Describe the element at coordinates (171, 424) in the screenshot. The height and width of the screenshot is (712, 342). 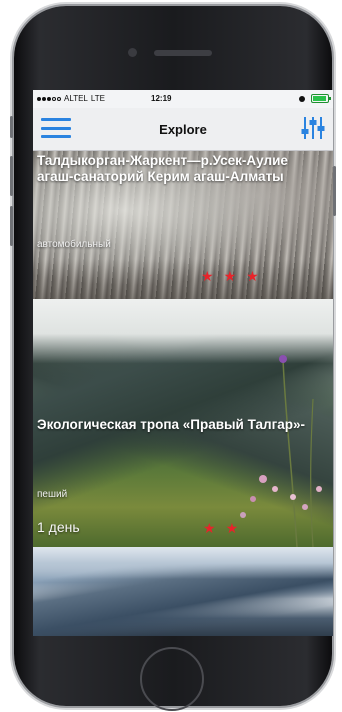
I see `route-title: Экологическая тропа «Правый Талгар»-` at that location.